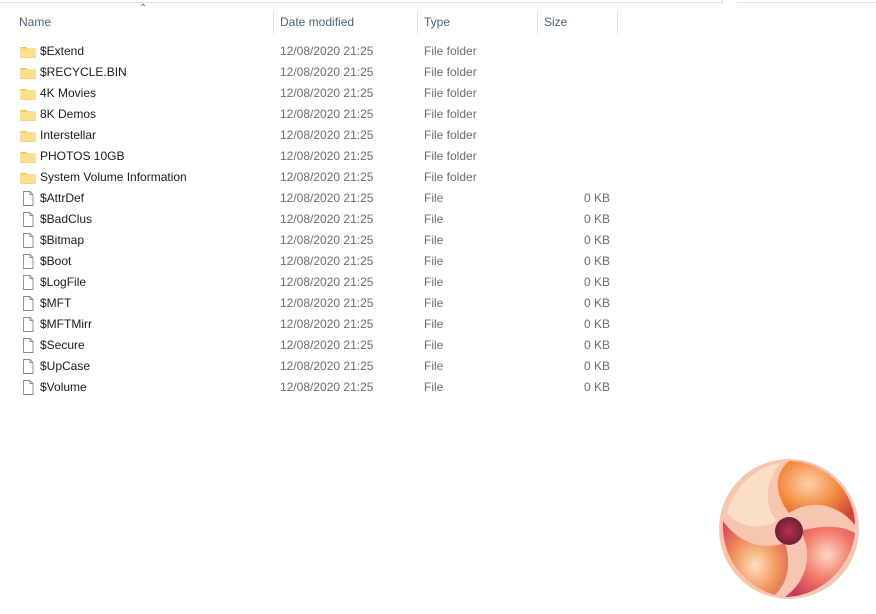  I want to click on list-item: PHOTOS 10GB 12/08/2020 21:25 File folder, so click(310, 156).